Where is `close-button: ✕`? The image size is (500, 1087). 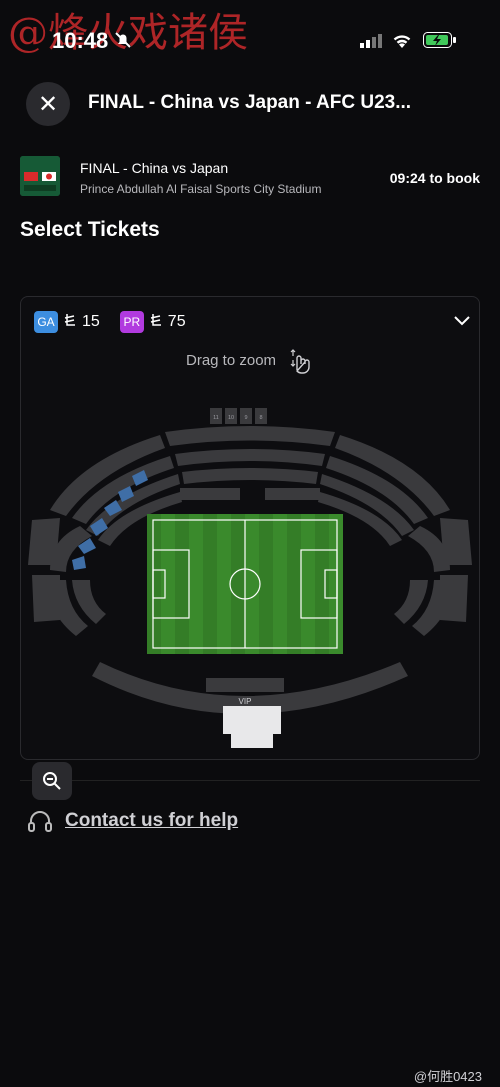 close-button: ✕ is located at coordinates (48, 104).